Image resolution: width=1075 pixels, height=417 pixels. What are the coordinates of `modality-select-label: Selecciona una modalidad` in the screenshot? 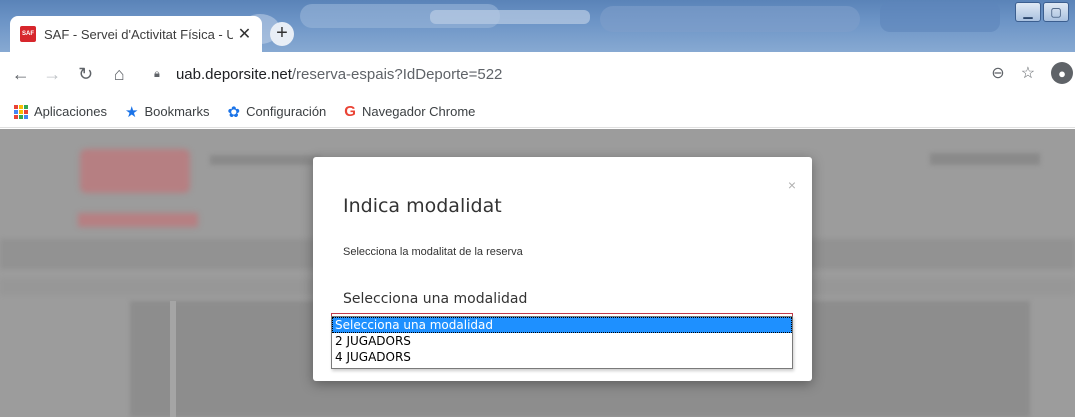 It's located at (435, 299).